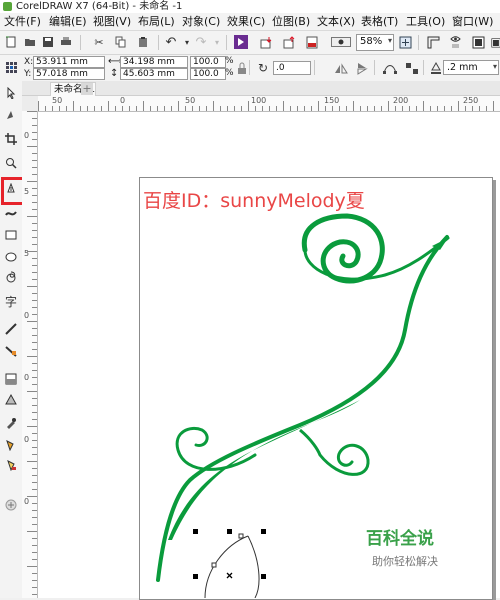 Image resolution: width=500 pixels, height=600 pixels. Describe the element at coordinates (405, 561) in the screenshot. I see `watermark-slogan: 助你轻松解决` at that location.